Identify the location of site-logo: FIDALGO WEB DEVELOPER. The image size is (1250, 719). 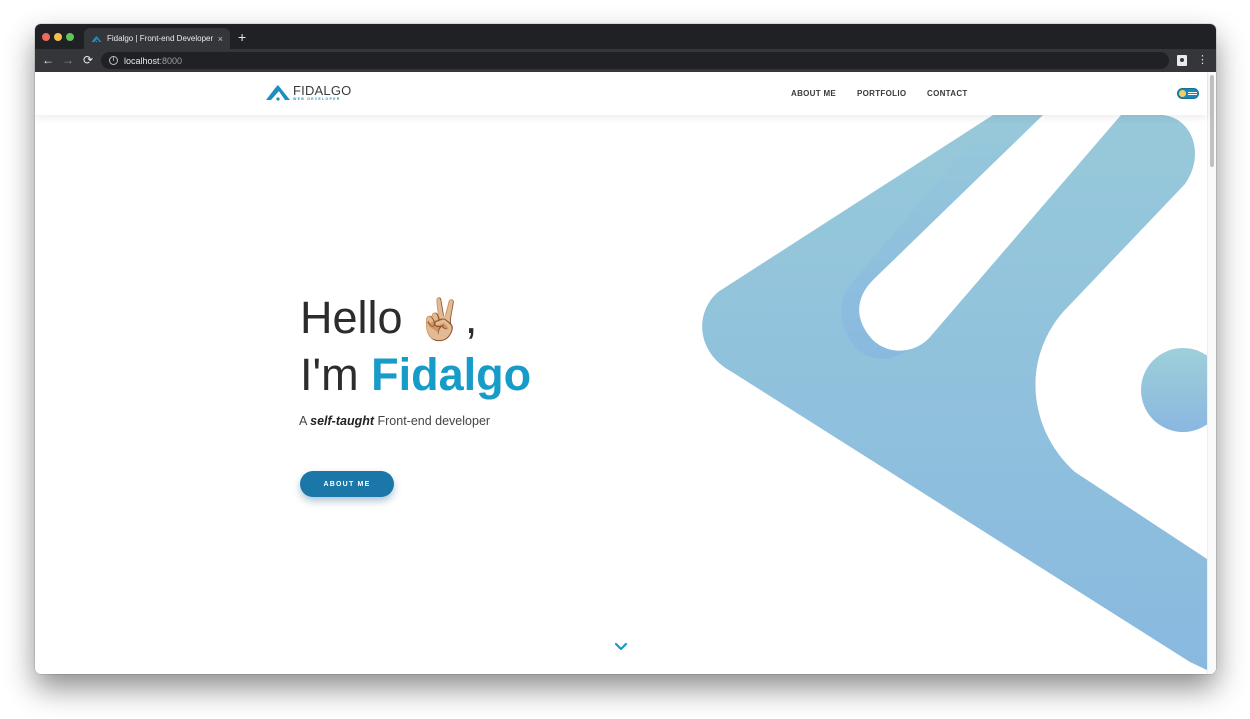
(308, 93).